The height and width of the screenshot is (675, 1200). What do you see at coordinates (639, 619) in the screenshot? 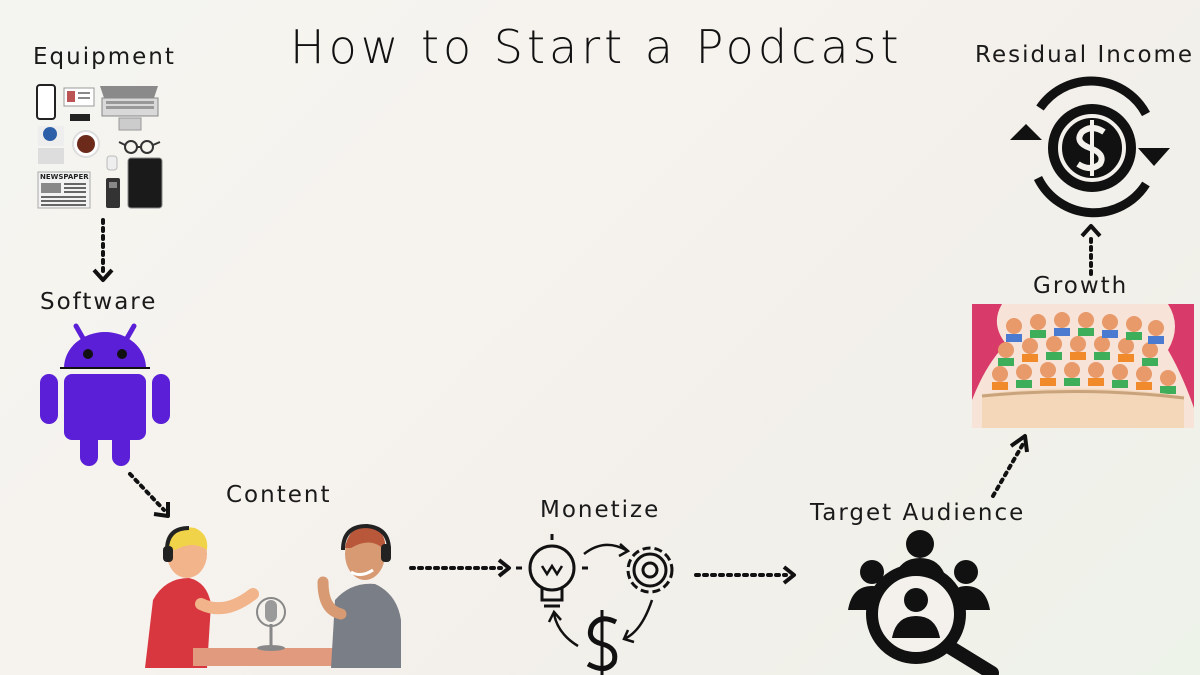
I see `cycle-arrow-right` at bounding box center [639, 619].